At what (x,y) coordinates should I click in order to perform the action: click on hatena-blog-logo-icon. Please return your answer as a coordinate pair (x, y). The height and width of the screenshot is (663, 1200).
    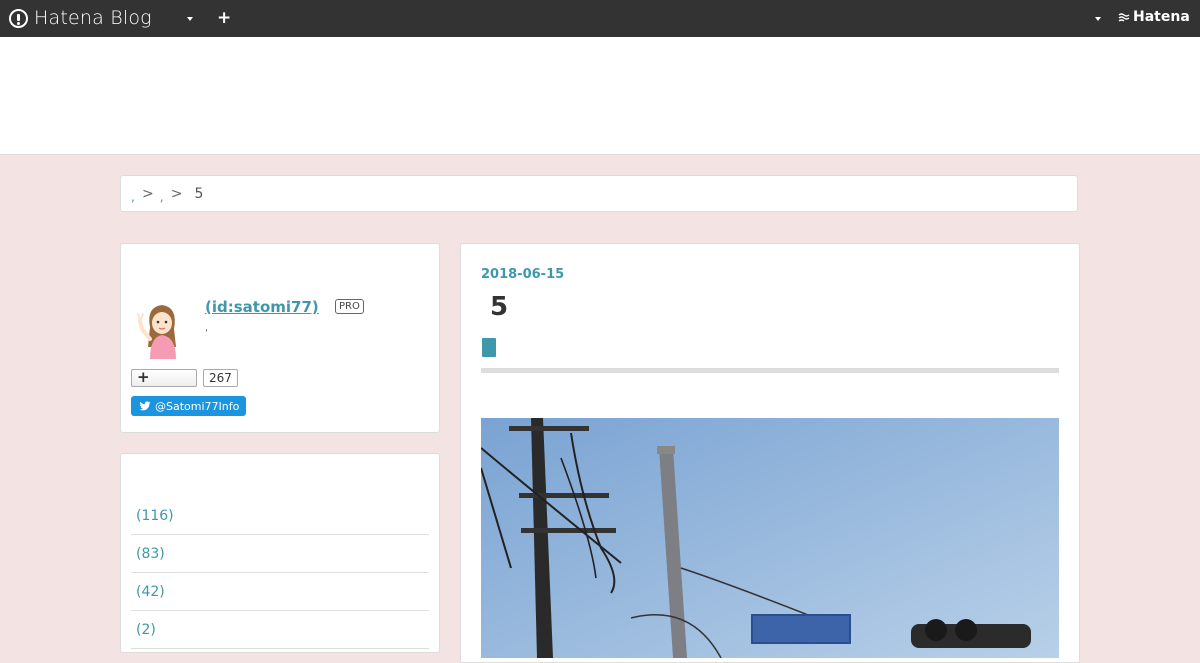
    Looking at the image, I should click on (18, 18).